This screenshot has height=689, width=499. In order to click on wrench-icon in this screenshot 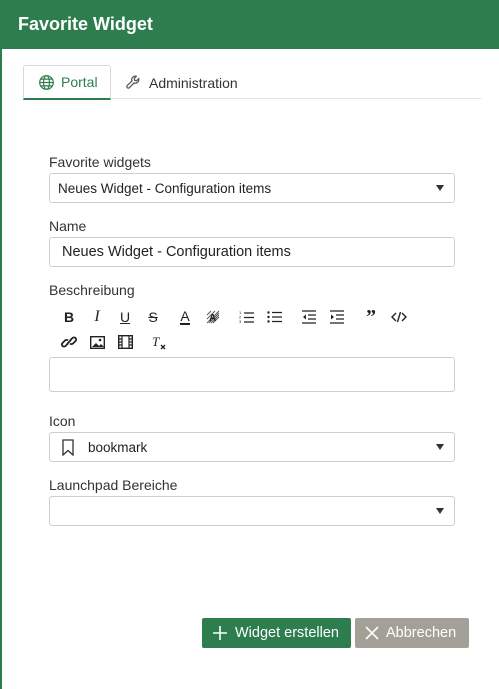, I will do `click(133, 82)`.